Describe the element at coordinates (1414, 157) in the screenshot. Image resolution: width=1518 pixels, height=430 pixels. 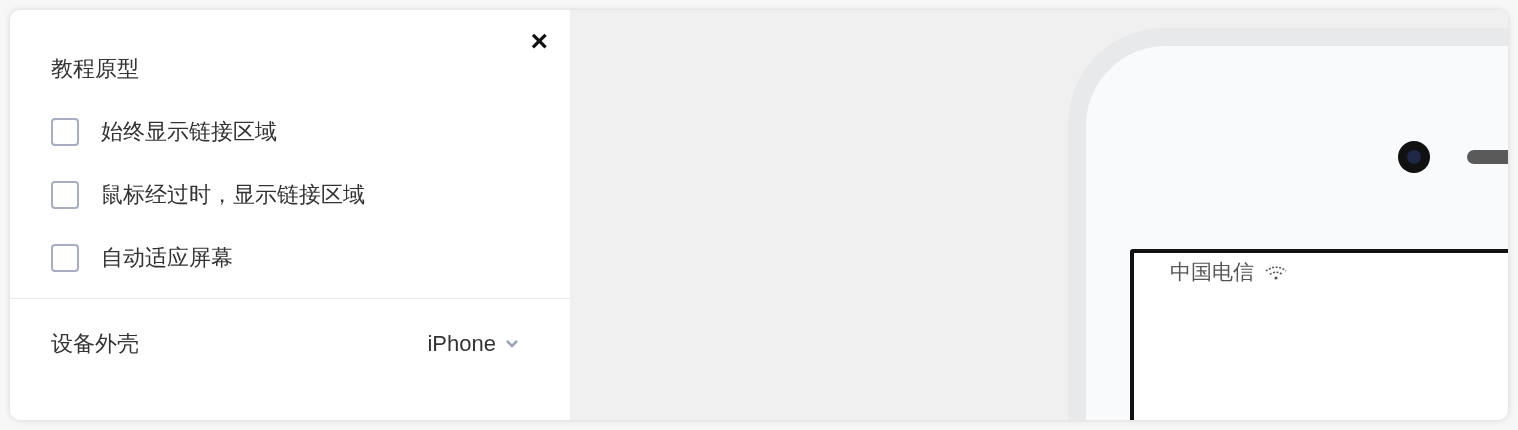
I see `camera-icon` at that location.